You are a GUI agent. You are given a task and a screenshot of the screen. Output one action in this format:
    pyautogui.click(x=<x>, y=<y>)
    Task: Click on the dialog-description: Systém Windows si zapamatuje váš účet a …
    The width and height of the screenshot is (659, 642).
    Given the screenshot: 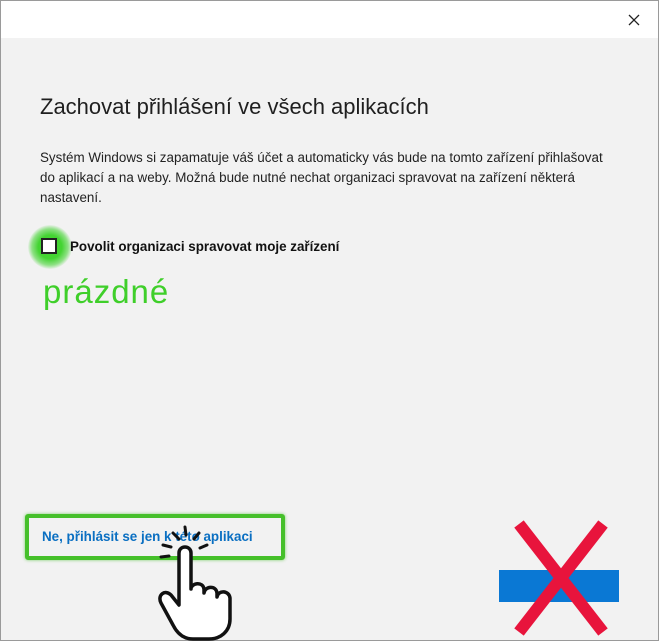 What is the action you would take?
    pyautogui.click(x=321, y=177)
    